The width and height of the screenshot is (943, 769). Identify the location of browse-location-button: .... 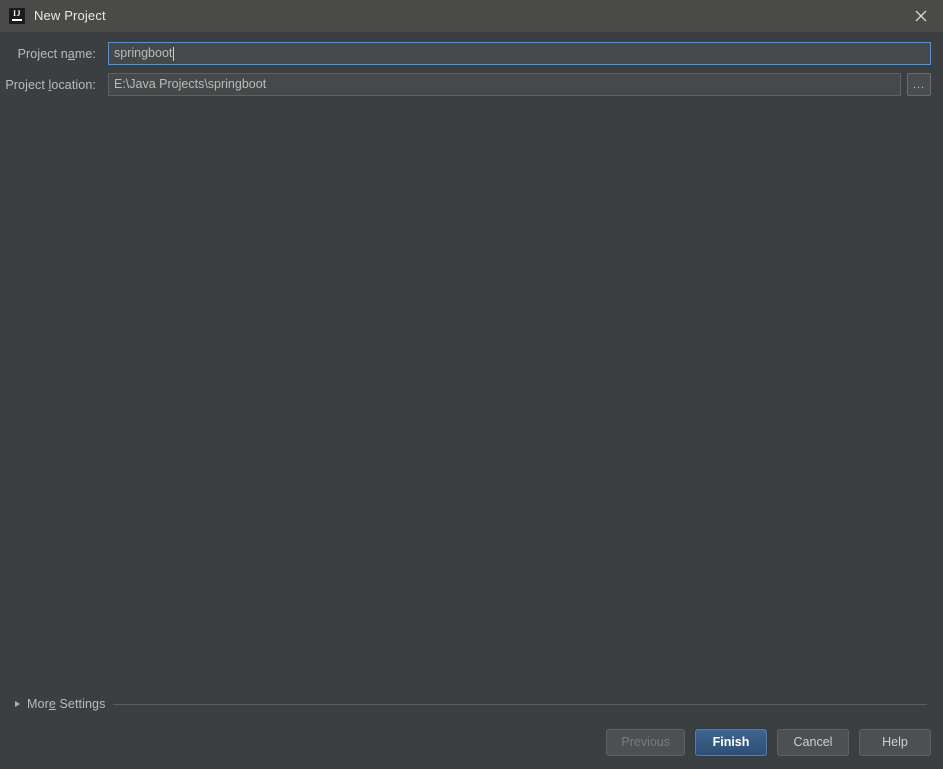
(919, 84).